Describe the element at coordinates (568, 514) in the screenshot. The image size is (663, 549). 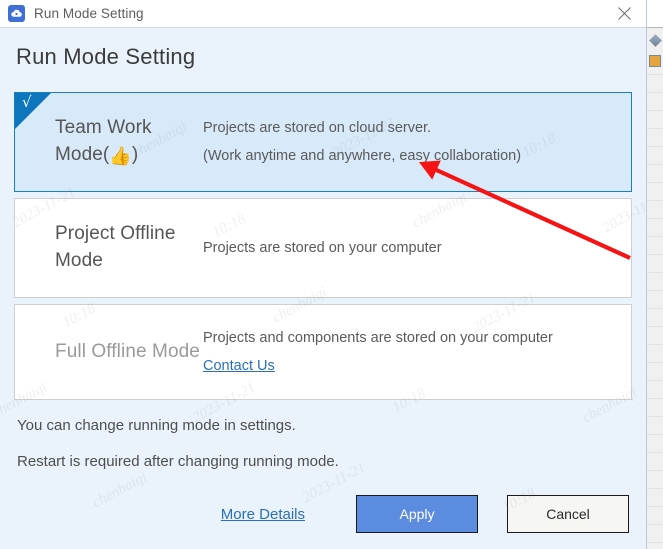
I see `cancel-button: Cancel` at that location.